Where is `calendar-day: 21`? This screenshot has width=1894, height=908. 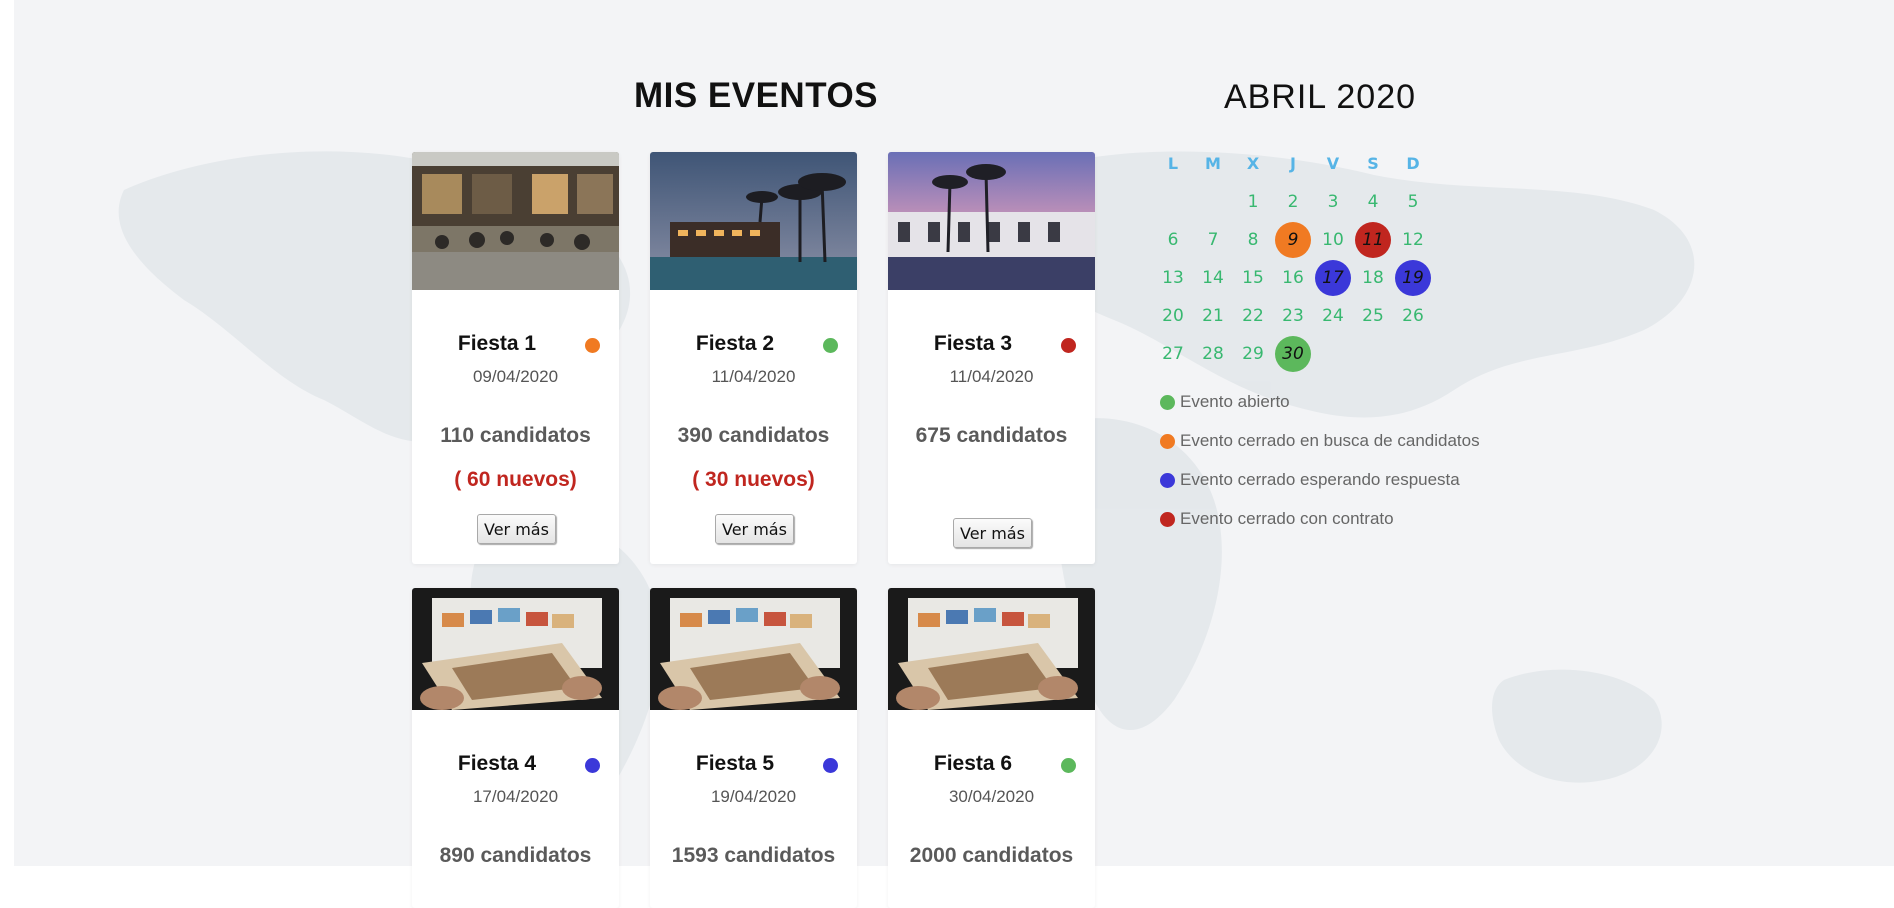
calendar-day: 21 is located at coordinates (1213, 316).